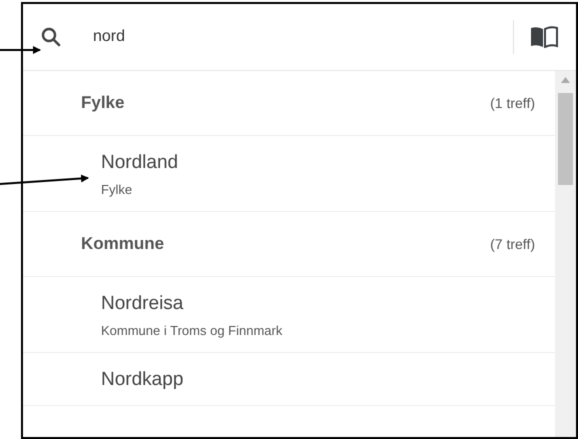 The image size is (578, 439). What do you see at coordinates (102, 103) in the screenshot?
I see `group-heading: Fylke` at bounding box center [102, 103].